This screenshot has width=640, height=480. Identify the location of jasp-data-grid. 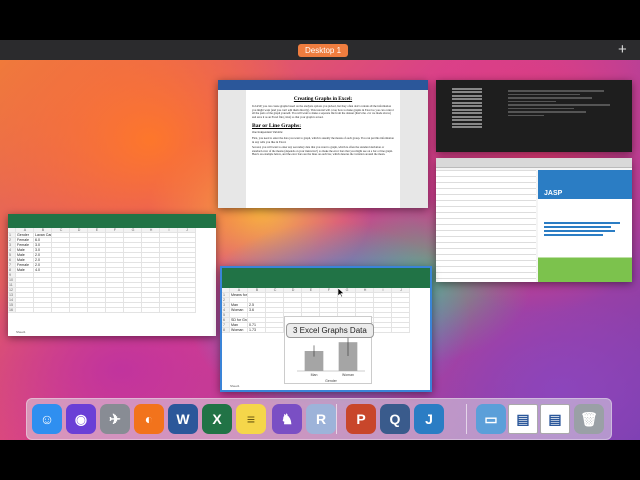
(486, 226).